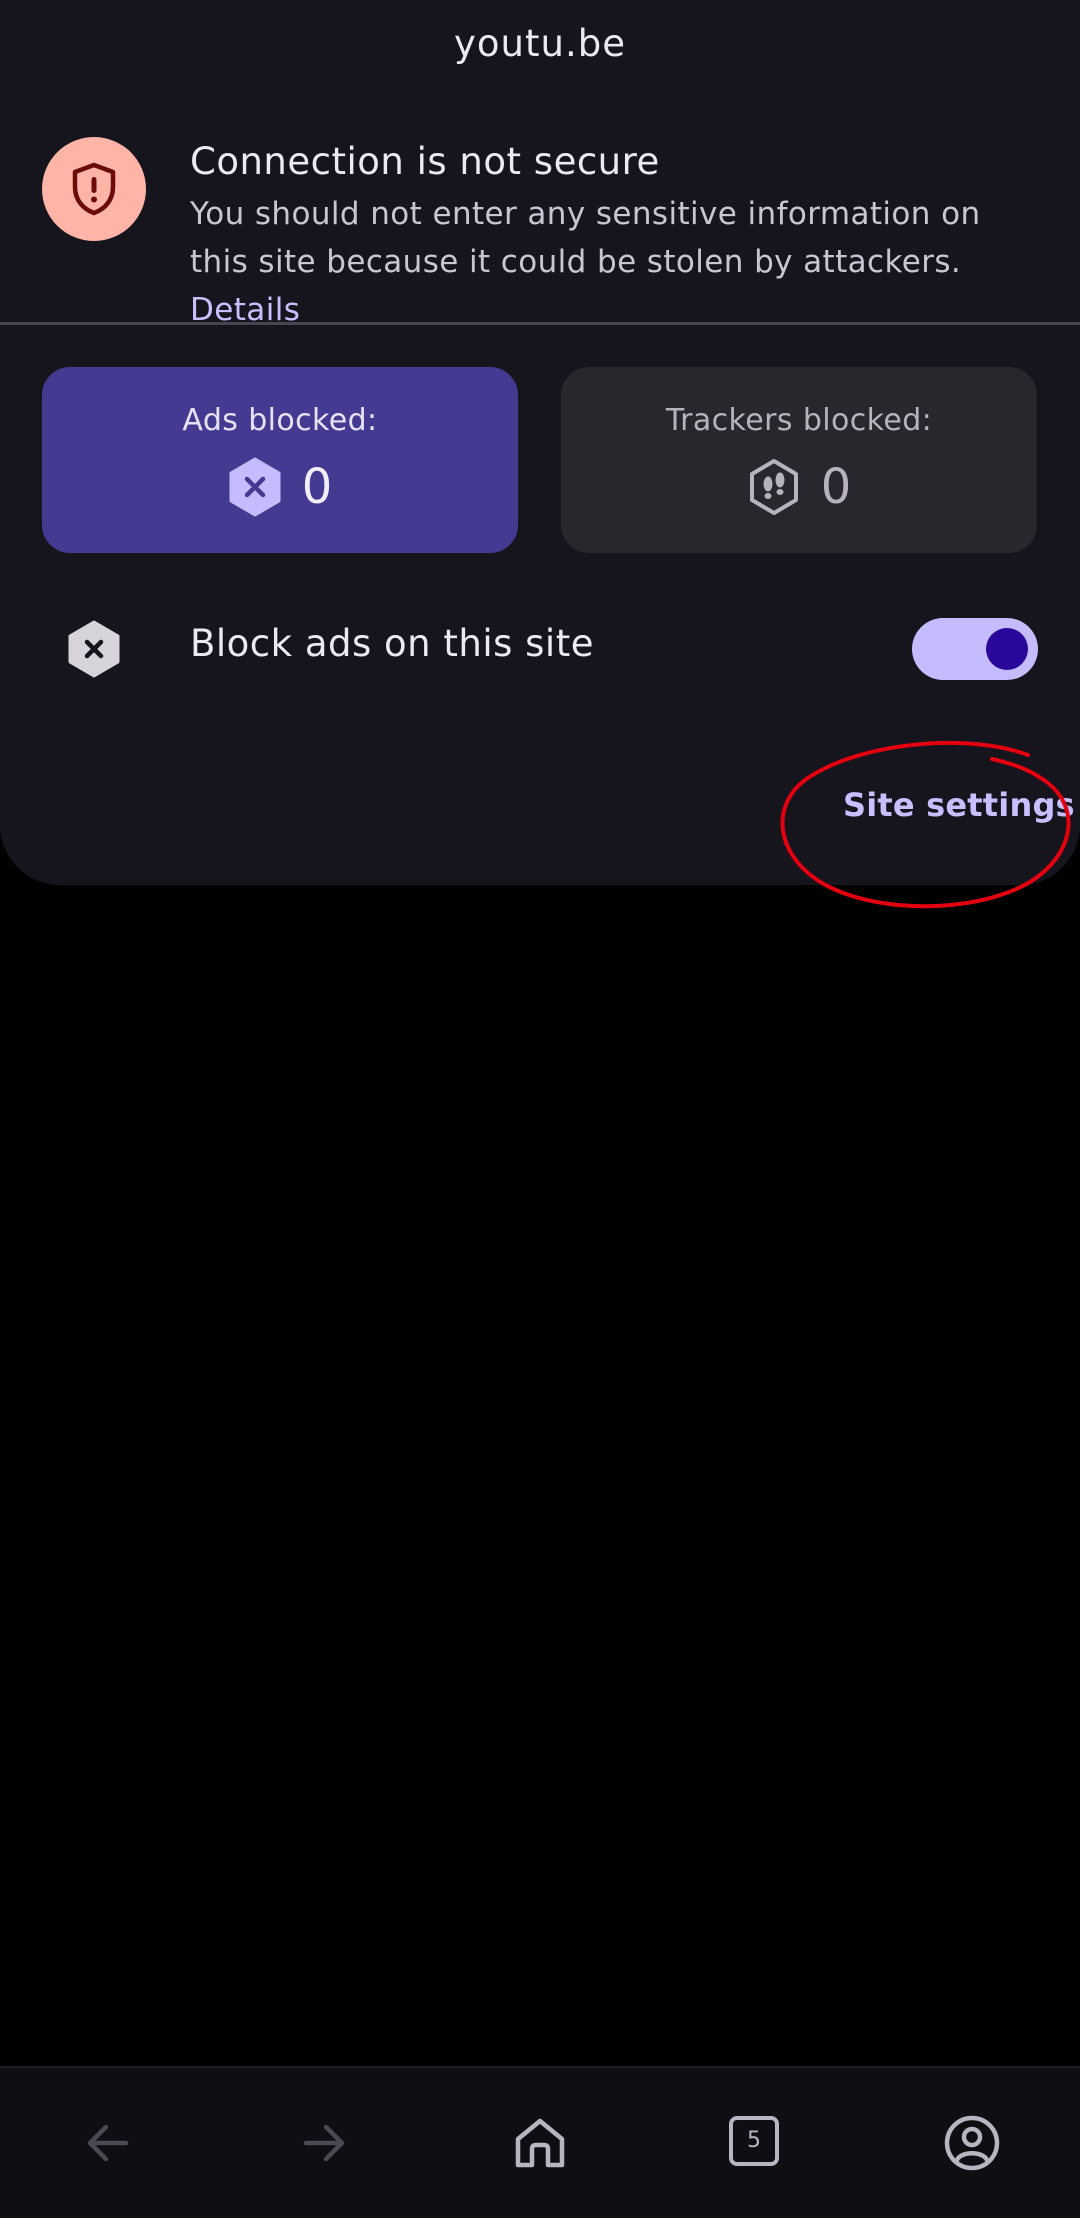 The height and width of the screenshot is (2218, 1080). I want to click on tab-count-badge: 5, so click(754, 2141).